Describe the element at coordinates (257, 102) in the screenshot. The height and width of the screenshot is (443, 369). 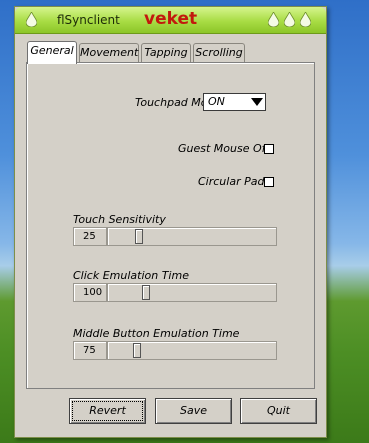
I see `dropdown-arrow-icon` at that location.